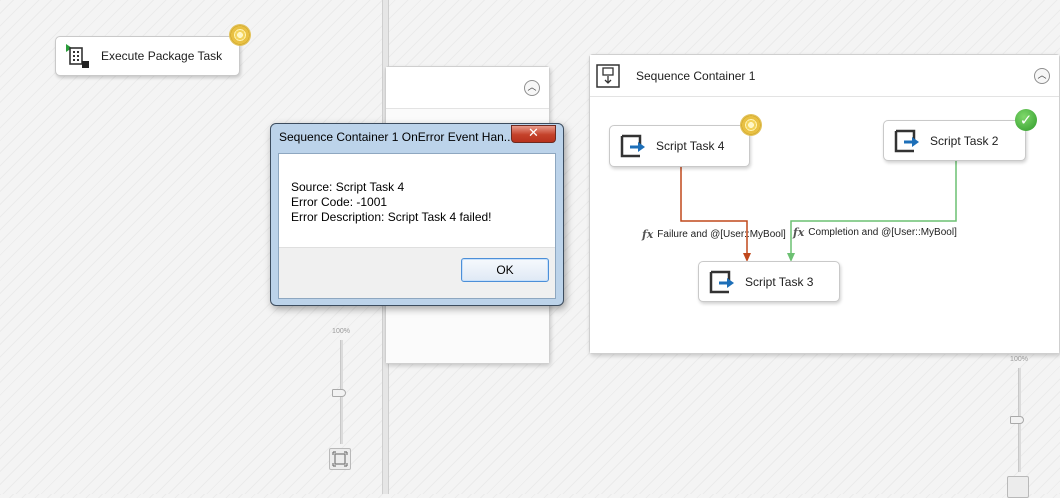 Image resolution: width=1060 pixels, height=498 pixels. What do you see at coordinates (417, 272) in the screenshot?
I see `dialog-footer: OK` at bounding box center [417, 272].